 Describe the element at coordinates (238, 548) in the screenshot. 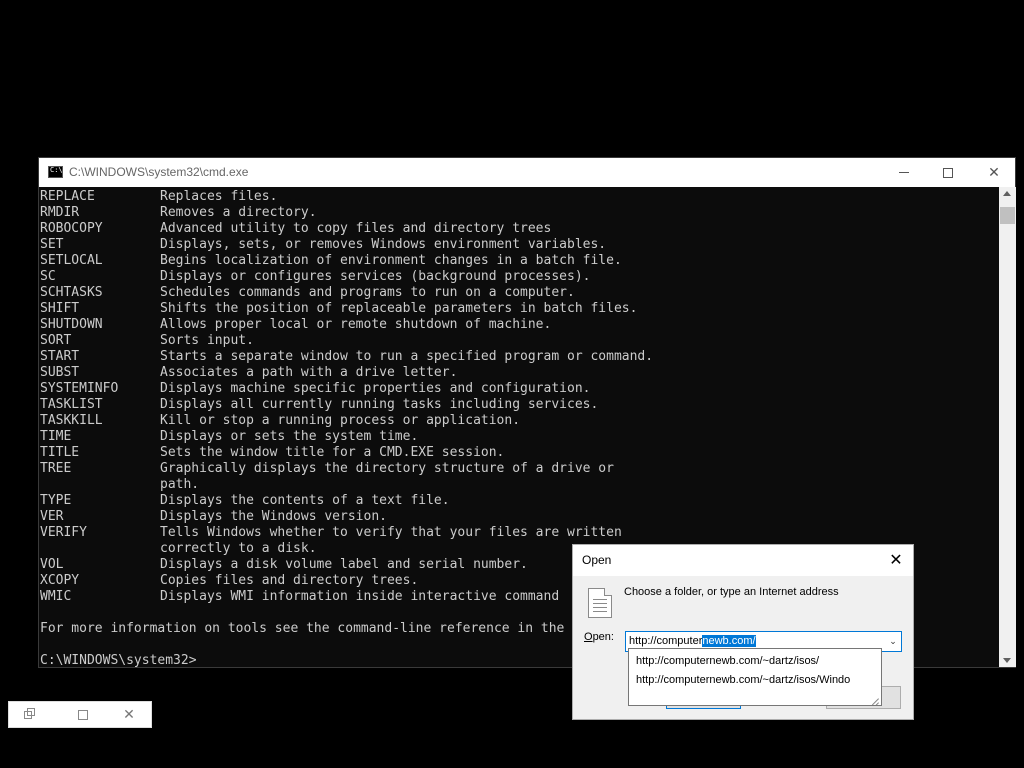

I see `command-description: correctly to a disk.` at that location.